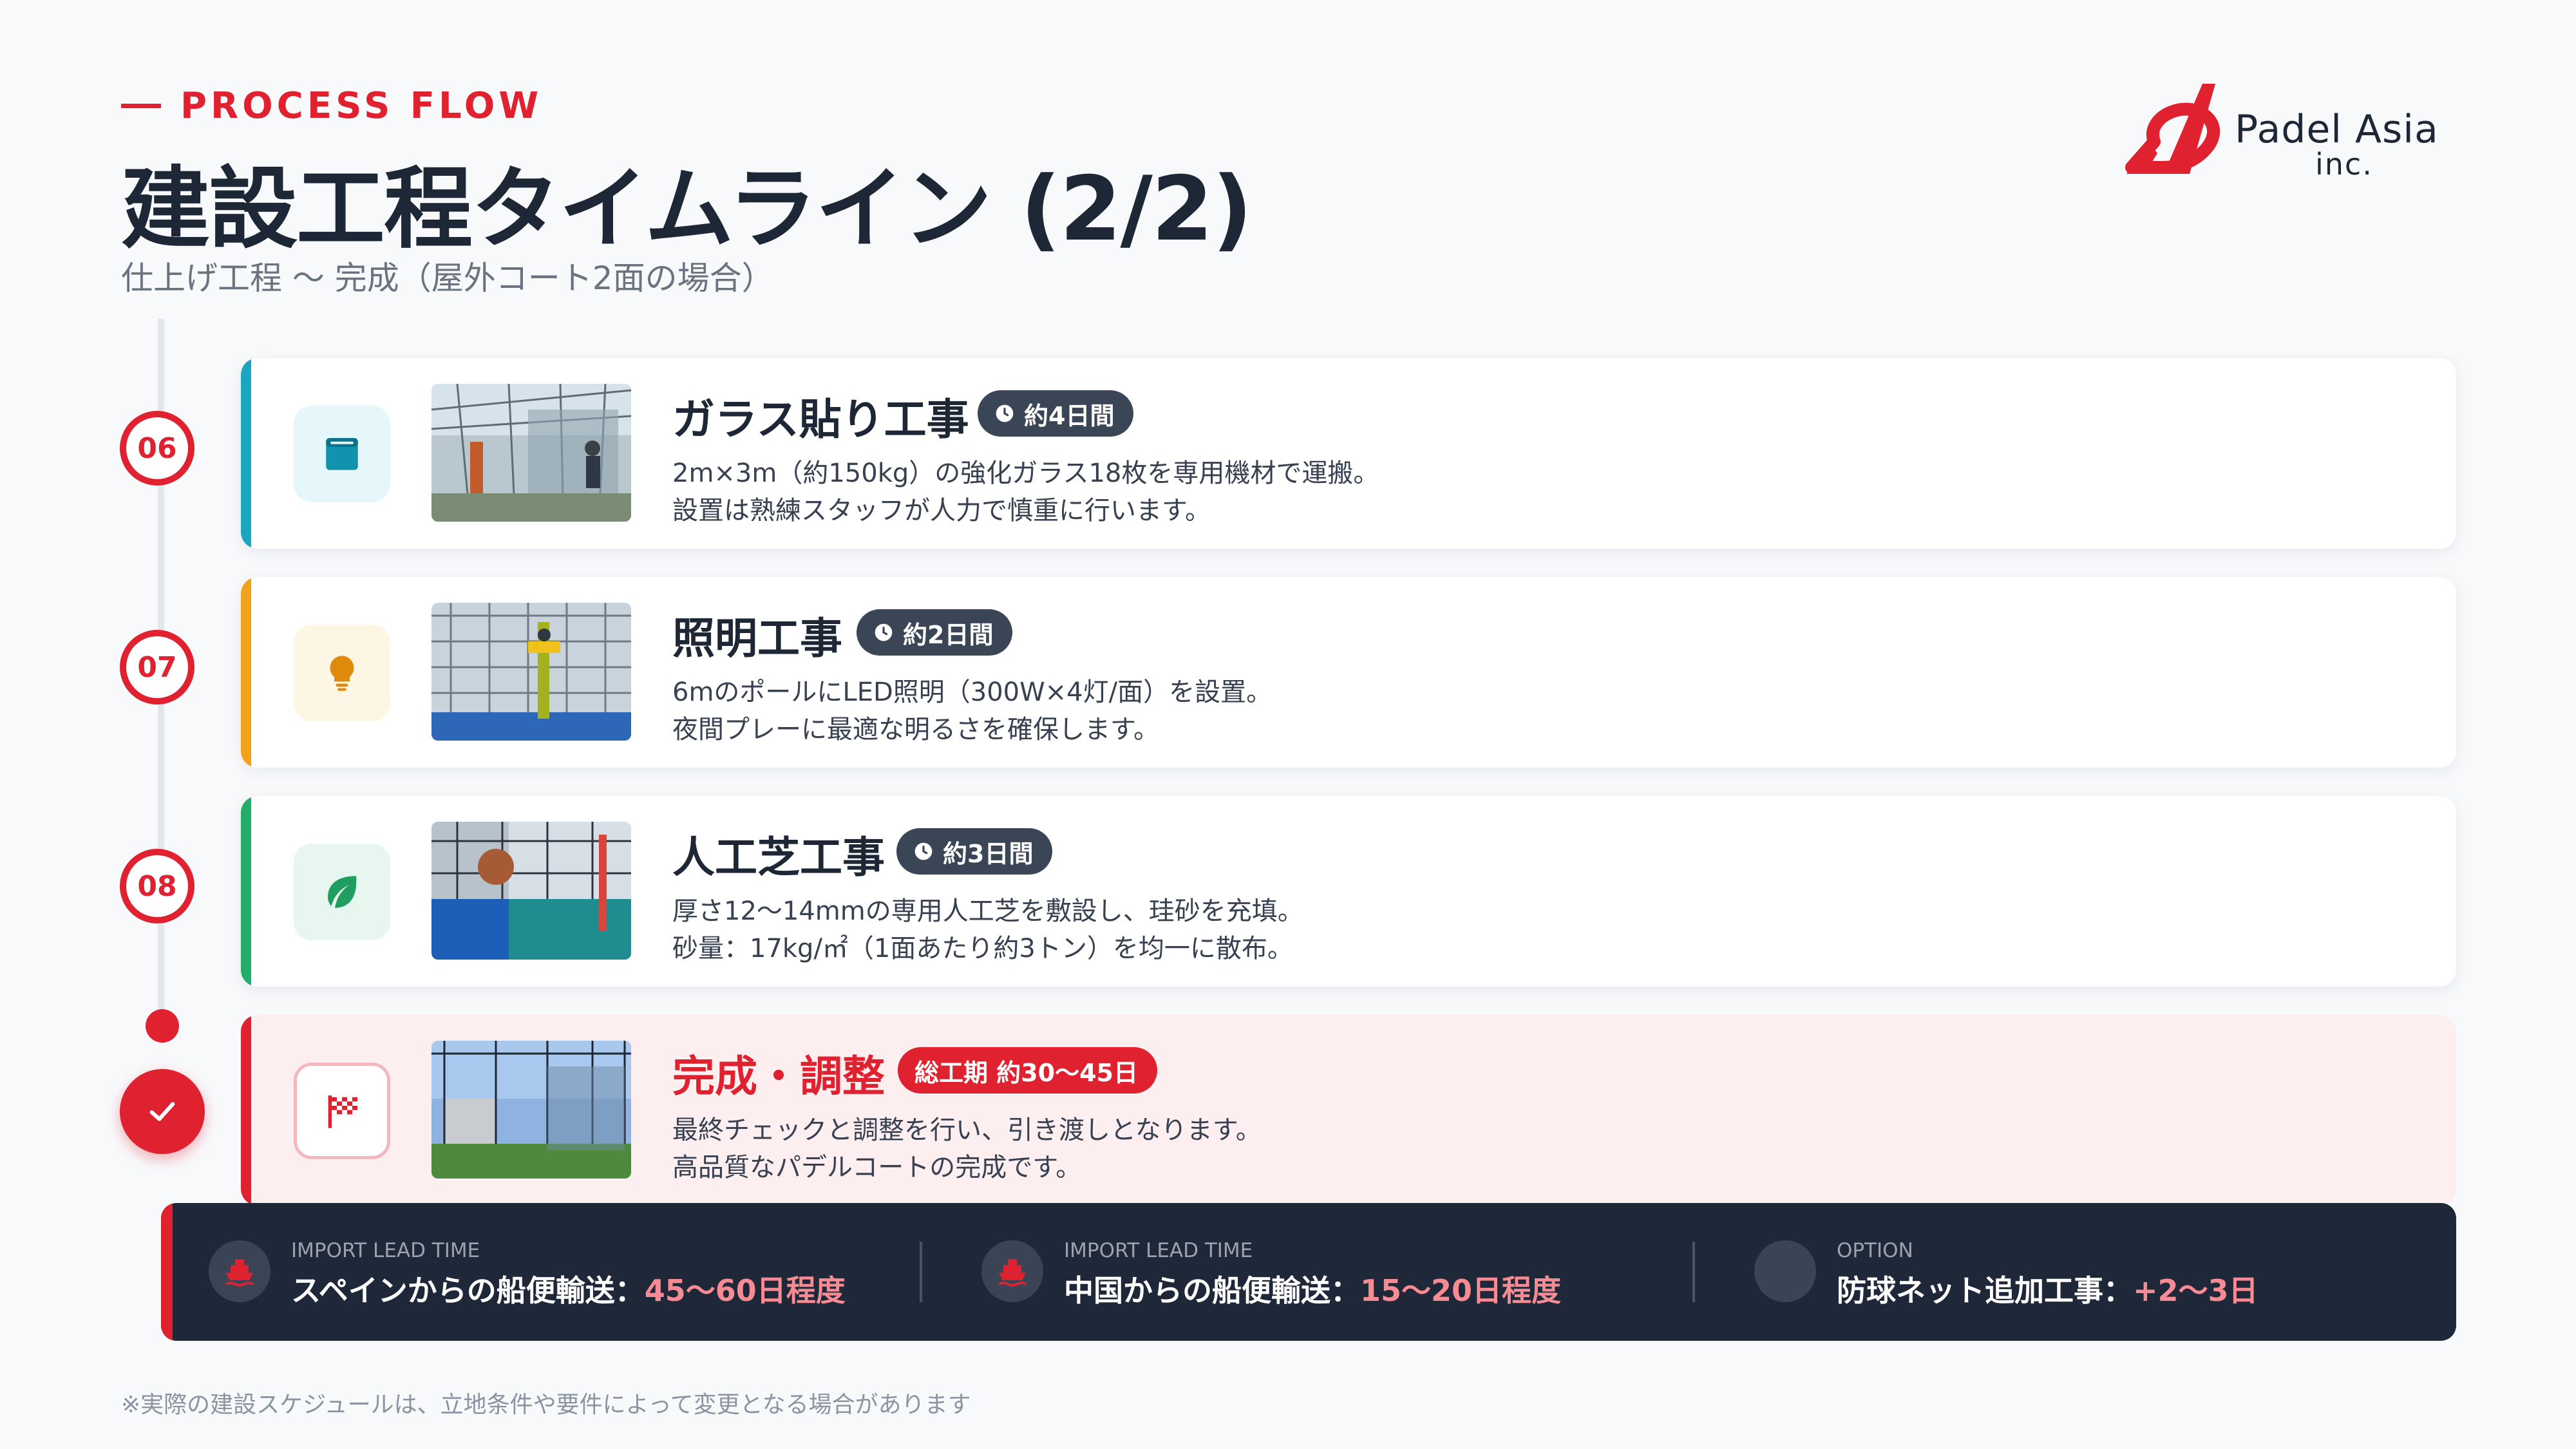 Image resolution: width=2576 pixels, height=1449 pixels. I want to click on window-icon, so click(342, 454).